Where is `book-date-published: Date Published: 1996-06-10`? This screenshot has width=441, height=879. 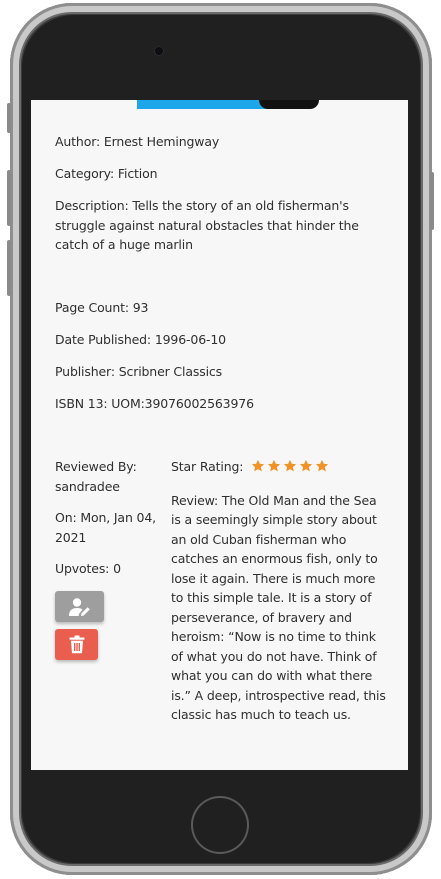 book-date-published: Date Published: 1996-06-10 is located at coordinates (140, 339).